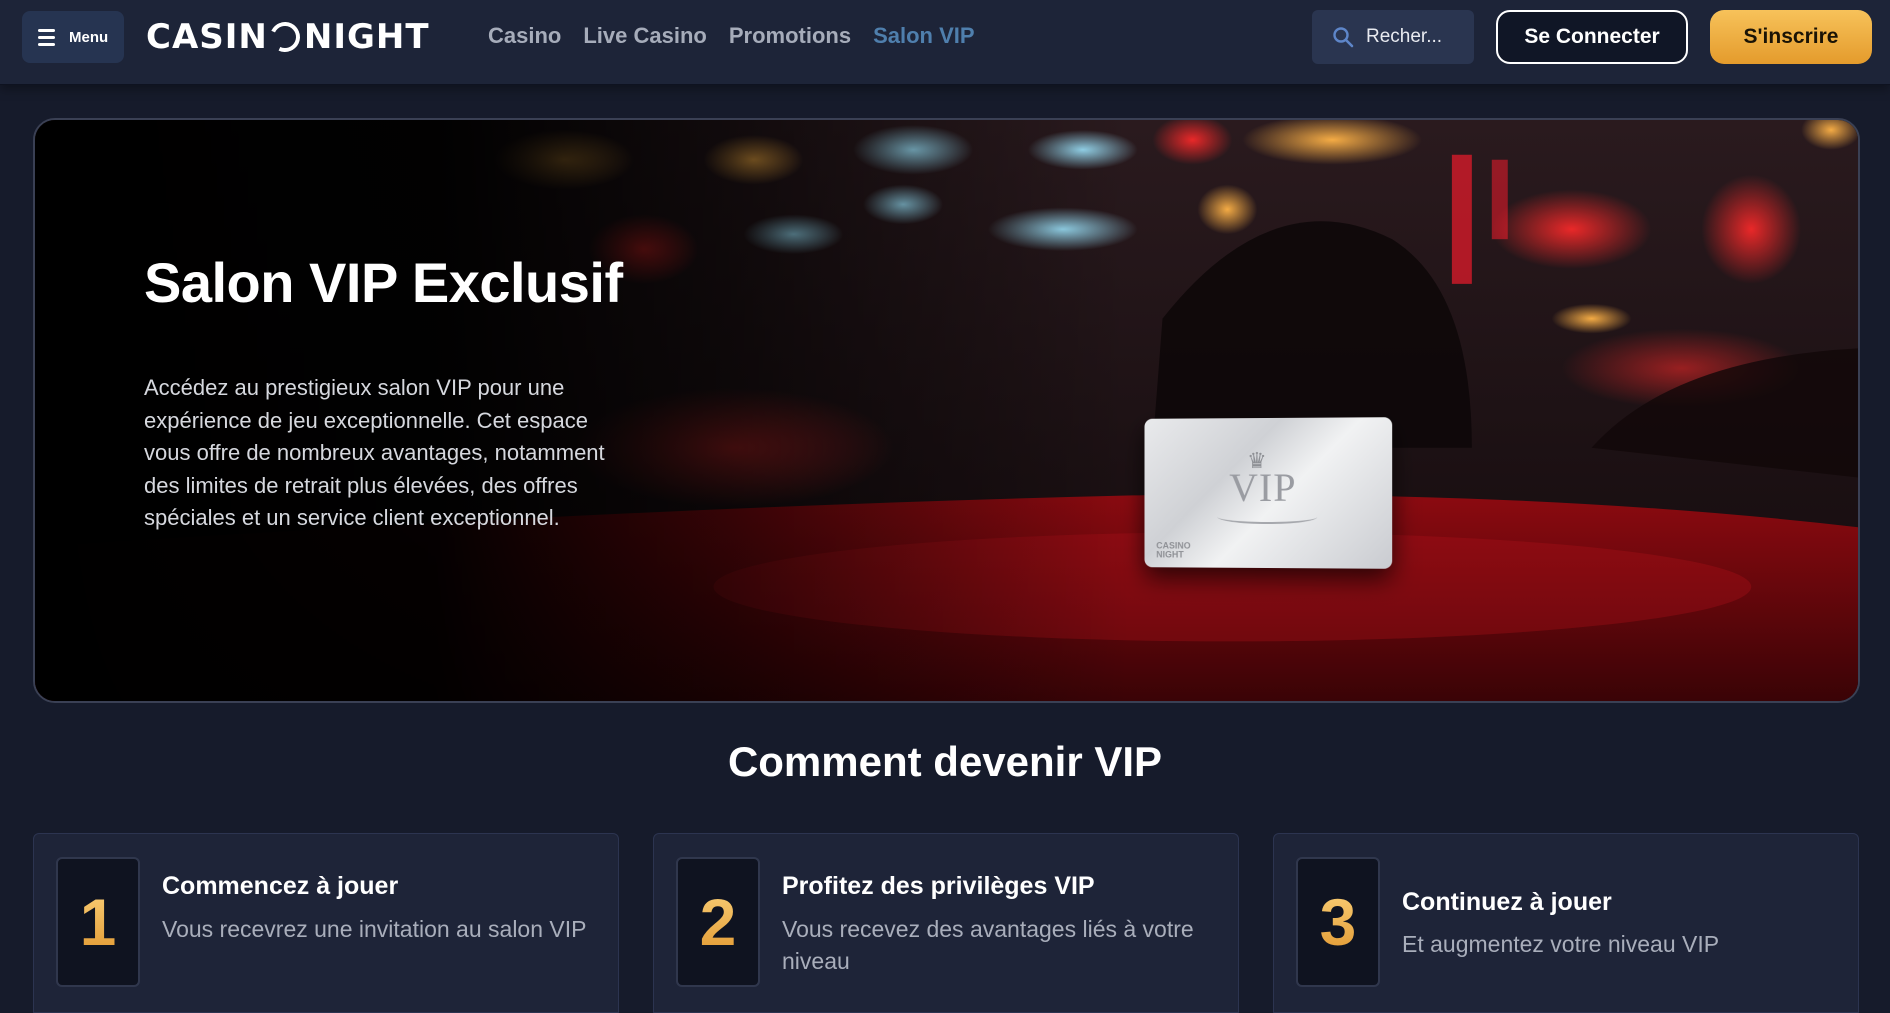  I want to click on nav-item-casino: Casino, so click(524, 36).